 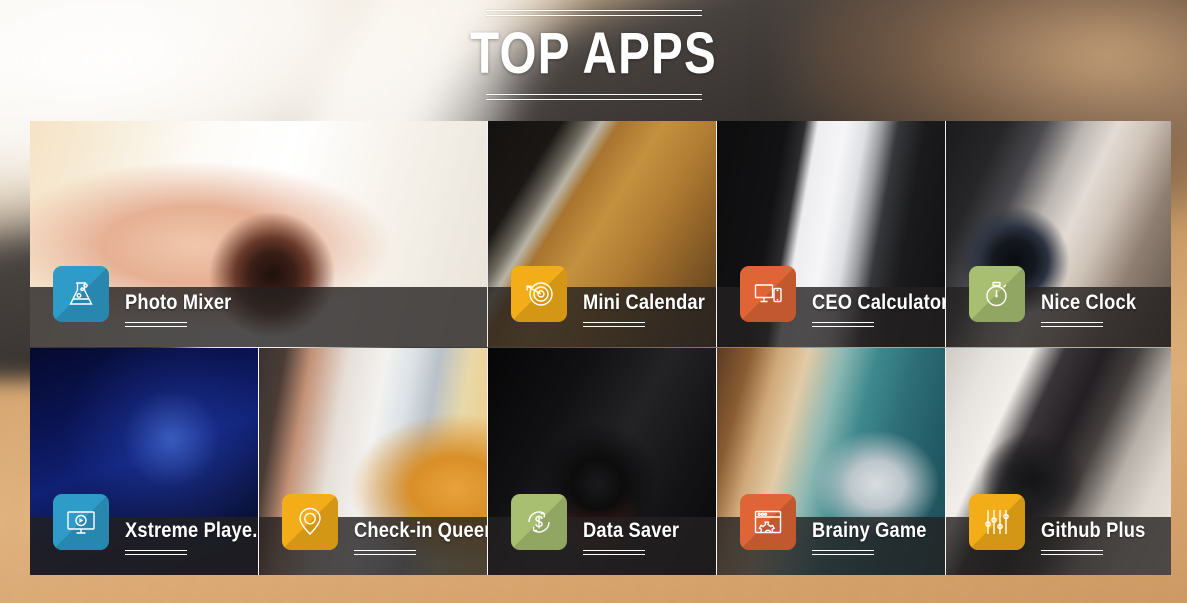 What do you see at coordinates (997, 522) in the screenshot?
I see `sliders-icon` at bounding box center [997, 522].